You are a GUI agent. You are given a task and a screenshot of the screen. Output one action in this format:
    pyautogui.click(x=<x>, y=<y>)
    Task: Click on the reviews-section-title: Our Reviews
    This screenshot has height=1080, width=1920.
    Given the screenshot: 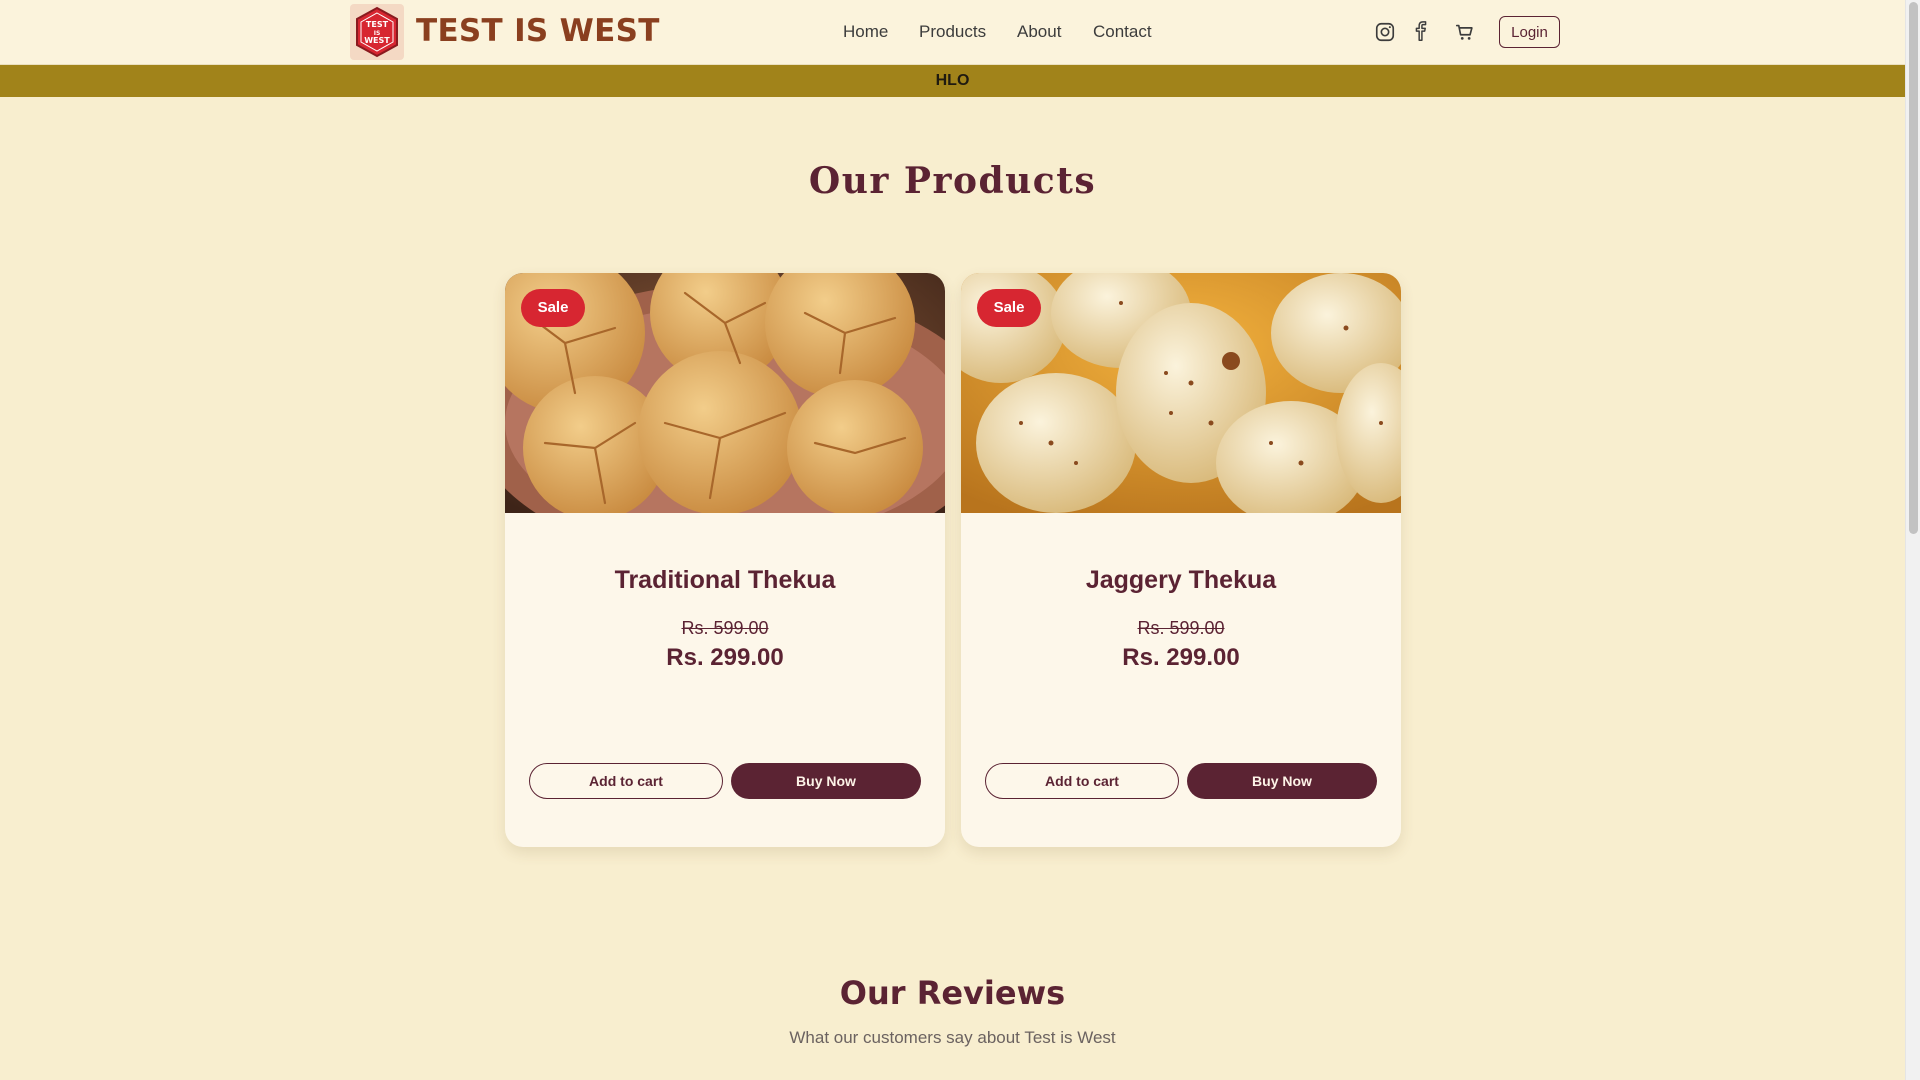 What is the action you would take?
    pyautogui.click(x=952, y=993)
    